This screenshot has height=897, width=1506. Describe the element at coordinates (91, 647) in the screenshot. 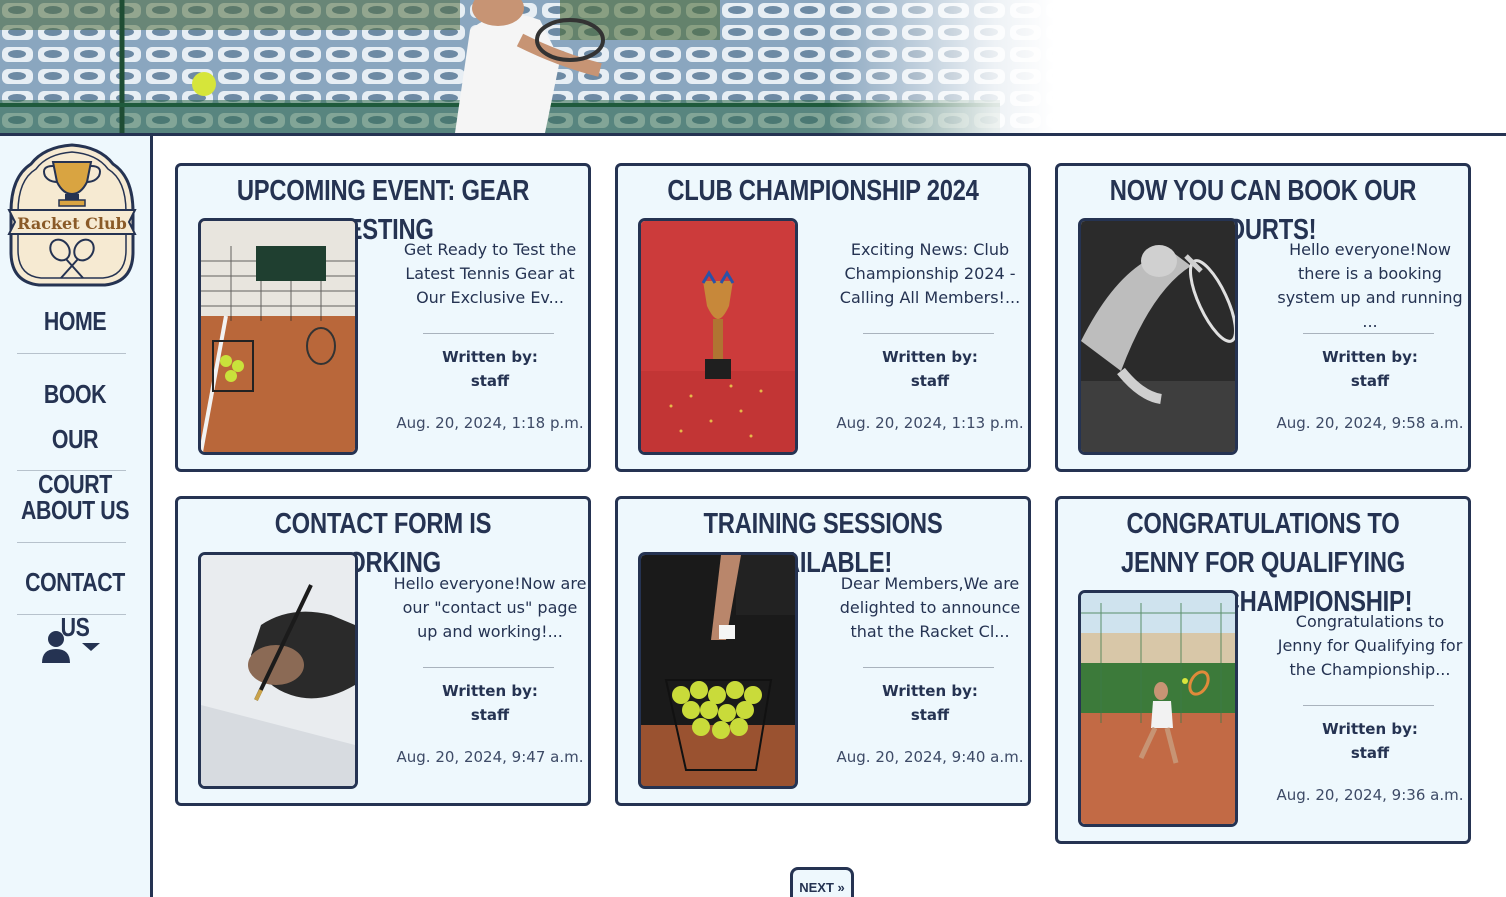

I see `caret-down-icon` at that location.